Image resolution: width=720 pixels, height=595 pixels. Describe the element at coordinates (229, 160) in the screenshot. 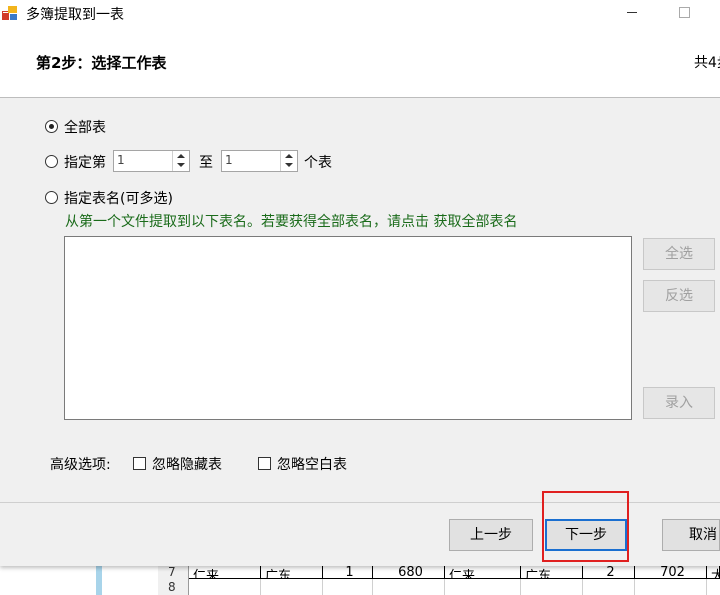

I see `to-sheet-value: 1` at that location.